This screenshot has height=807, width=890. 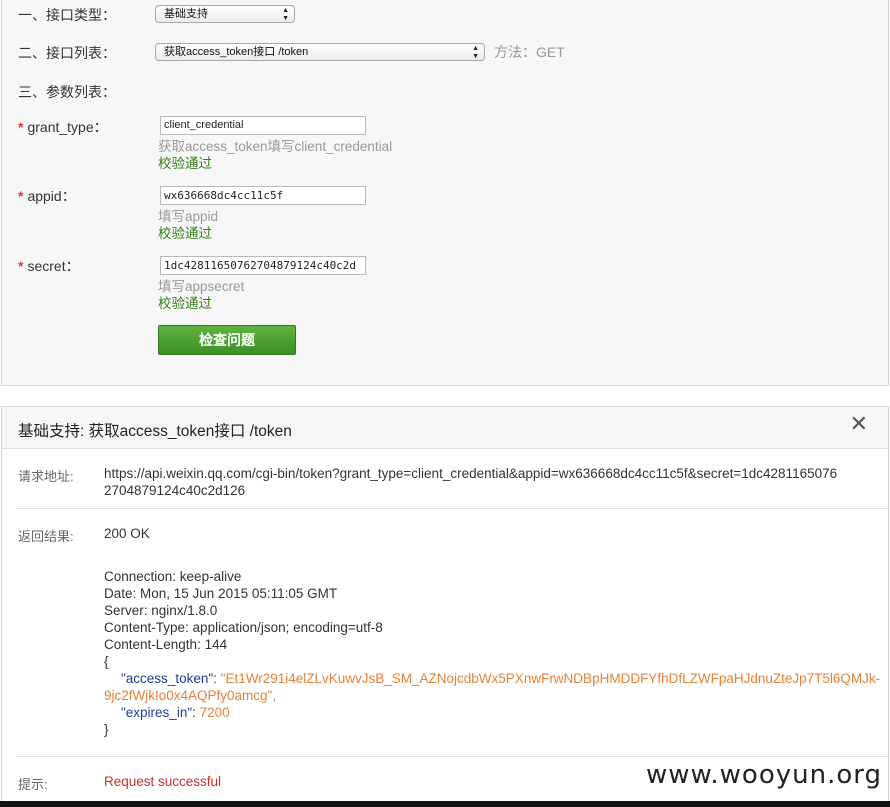 I want to click on json-close: }, so click(x=106, y=729).